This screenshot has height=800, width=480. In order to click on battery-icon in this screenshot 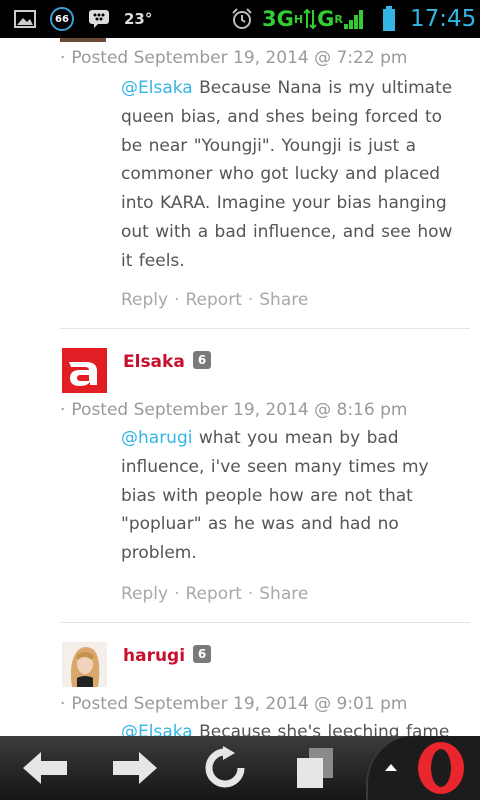, I will do `click(389, 19)`.